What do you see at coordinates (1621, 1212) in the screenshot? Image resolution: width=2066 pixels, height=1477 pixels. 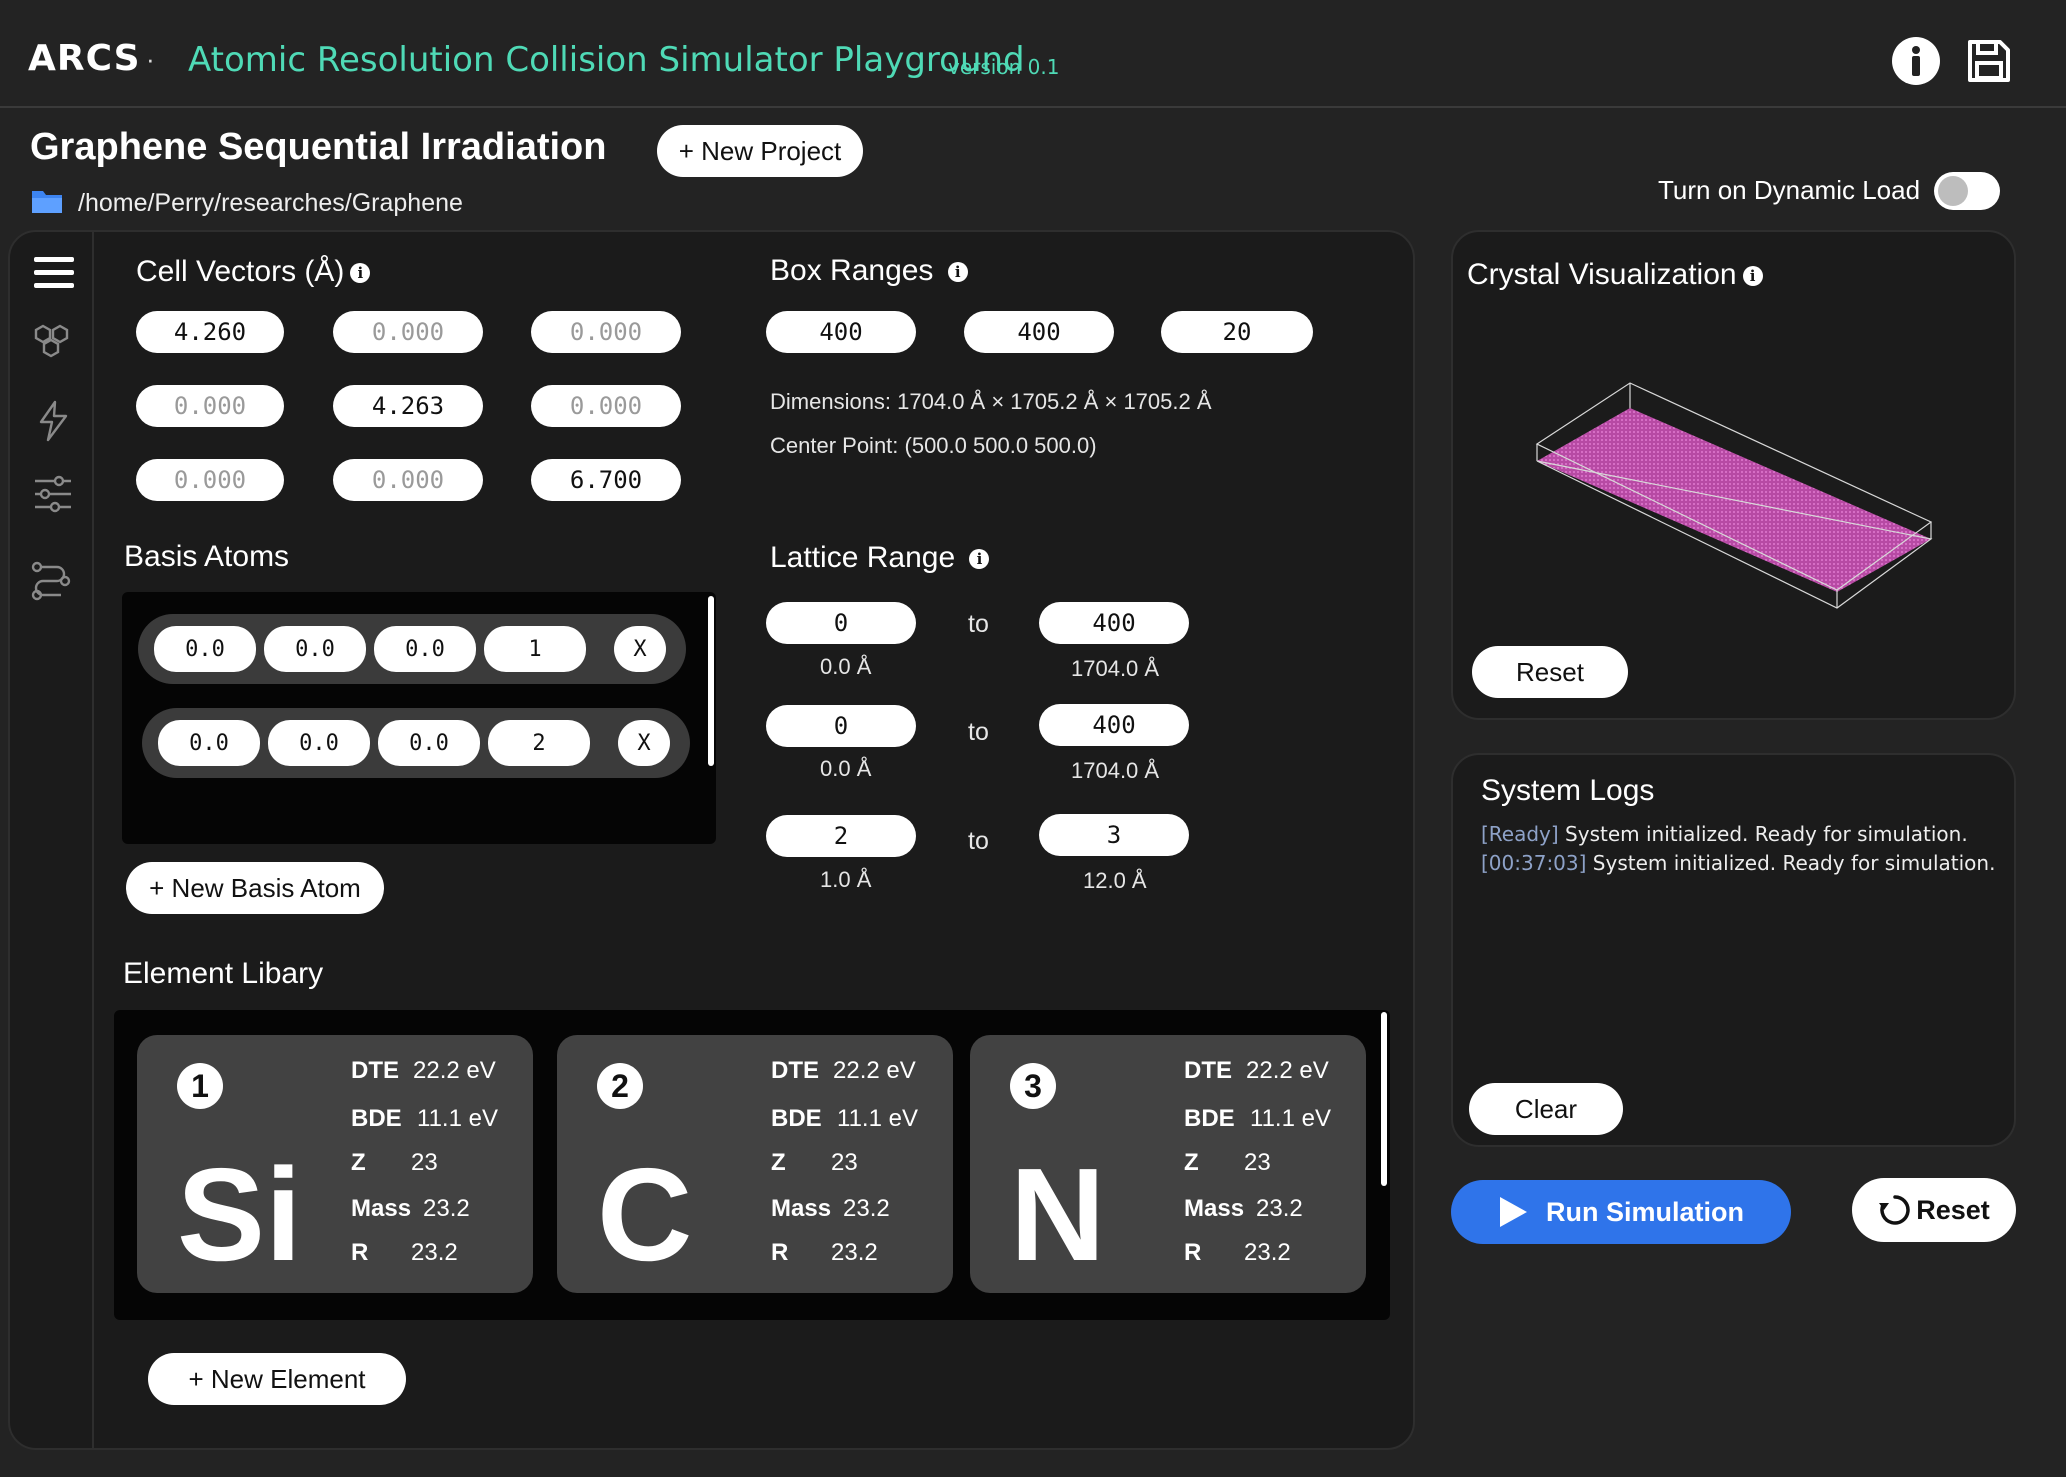 I see `run-simulation-button: Run Simulation` at bounding box center [1621, 1212].